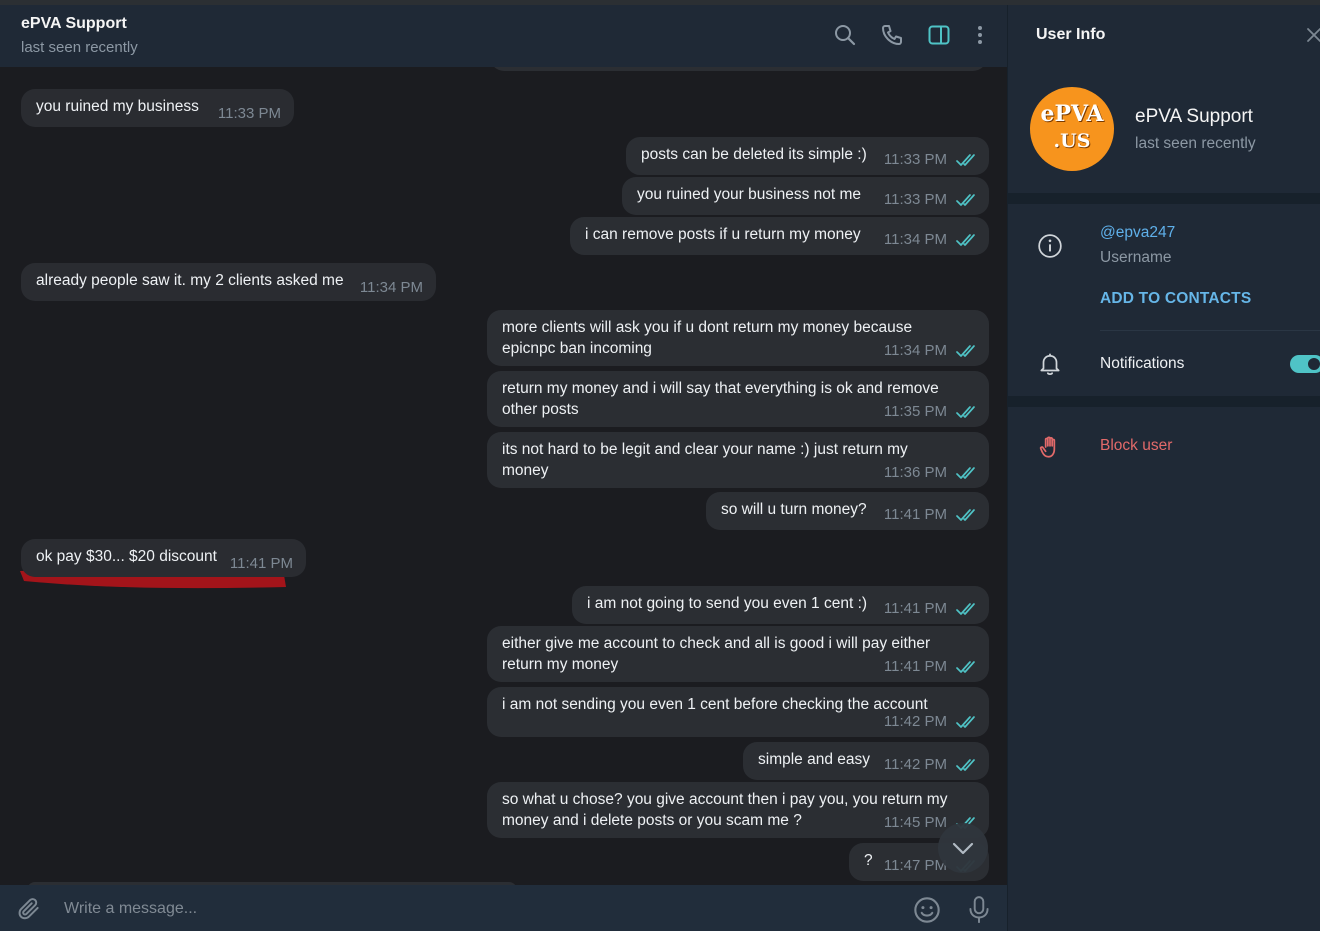  Describe the element at coordinates (1210, 330) in the screenshot. I see `row-divider` at that location.